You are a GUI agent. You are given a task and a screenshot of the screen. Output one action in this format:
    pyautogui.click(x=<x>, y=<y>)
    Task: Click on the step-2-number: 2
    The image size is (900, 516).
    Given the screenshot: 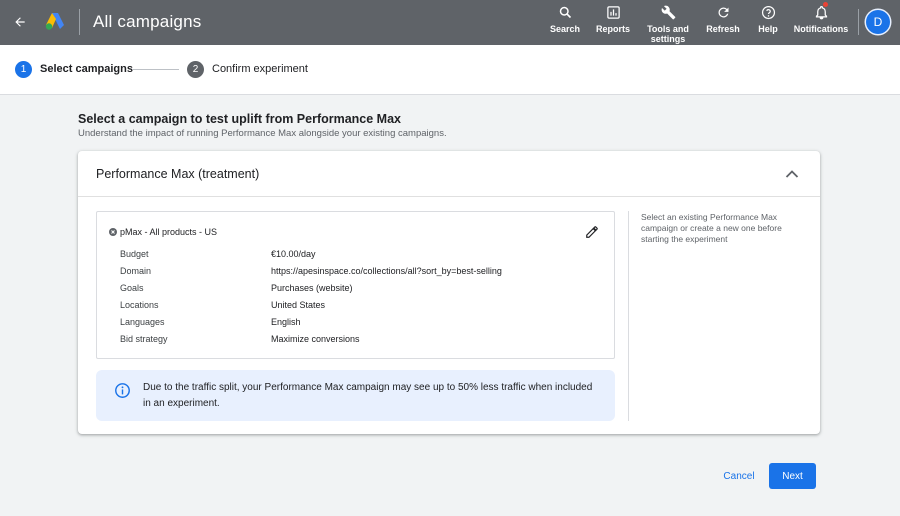 What is the action you would take?
    pyautogui.click(x=195, y=69)
    